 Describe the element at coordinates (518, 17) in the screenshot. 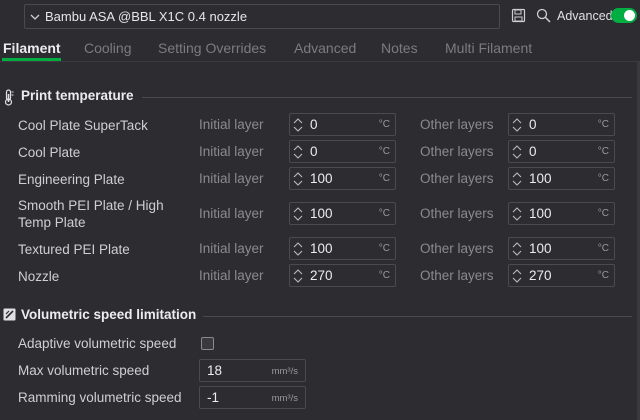

I see `save-icon` at that location.